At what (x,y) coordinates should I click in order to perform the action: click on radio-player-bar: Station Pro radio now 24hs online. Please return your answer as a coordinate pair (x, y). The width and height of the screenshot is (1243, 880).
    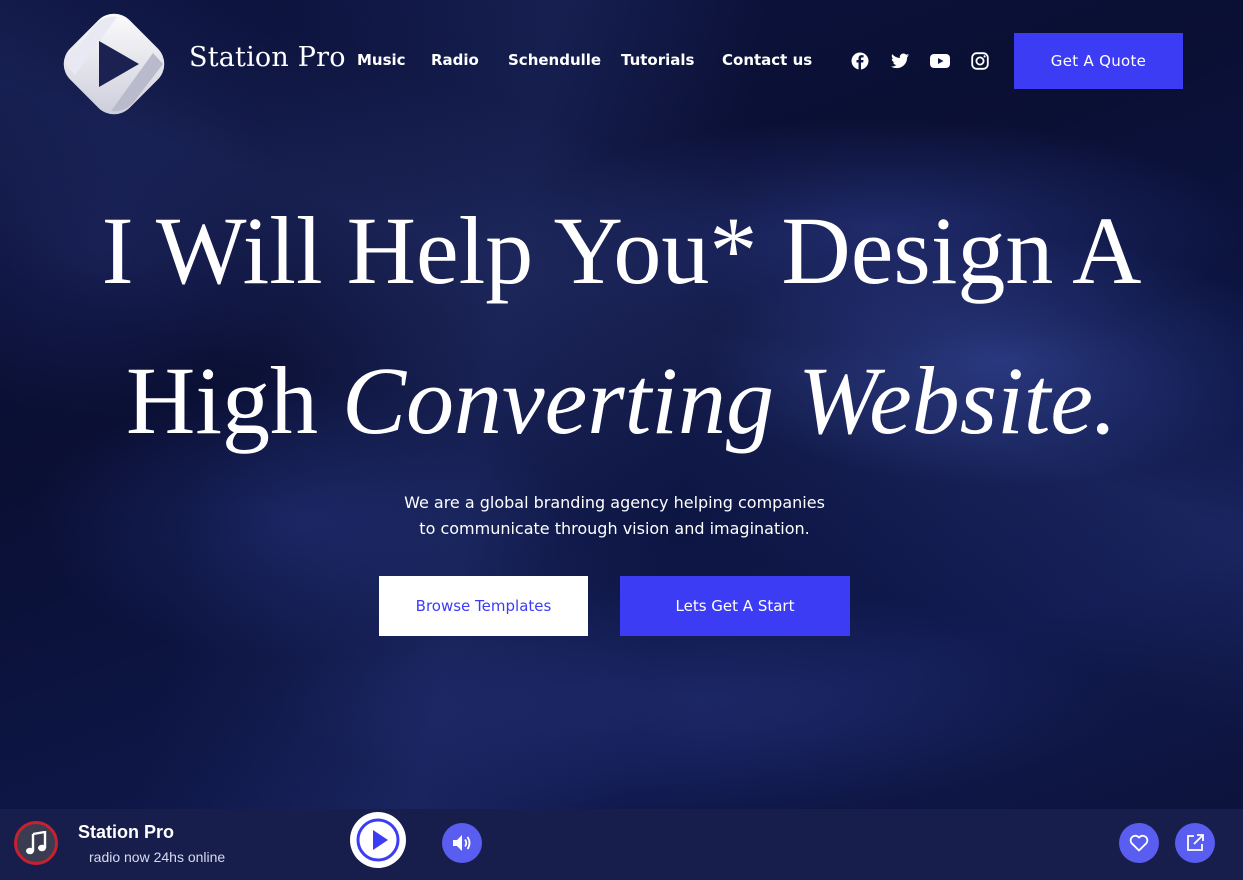
    Looking at the image, I should click on (621, 844).